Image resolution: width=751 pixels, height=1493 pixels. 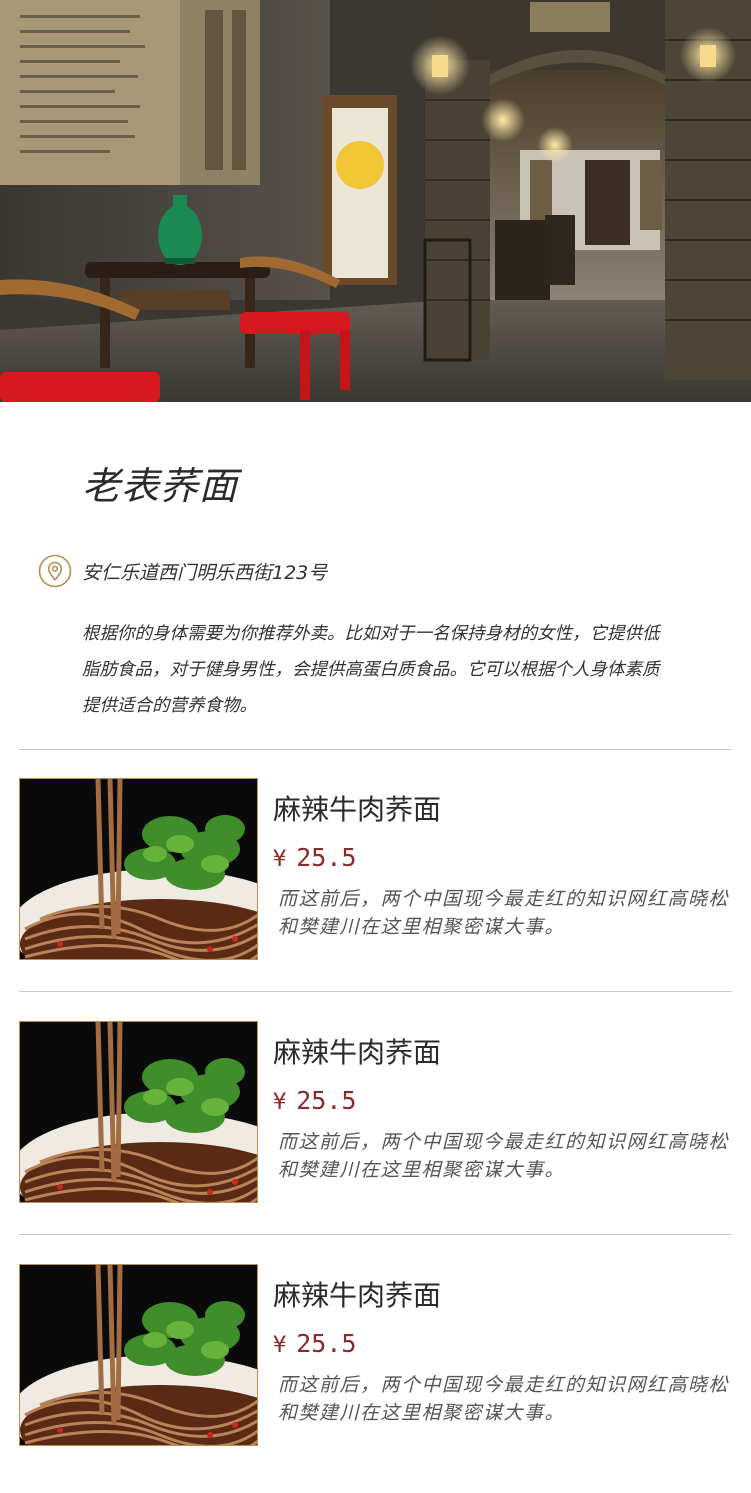 What do you see at coordinates (55, 571) in the screenshot?
I see `location-pin-icon` at bounding box center [55, 571].